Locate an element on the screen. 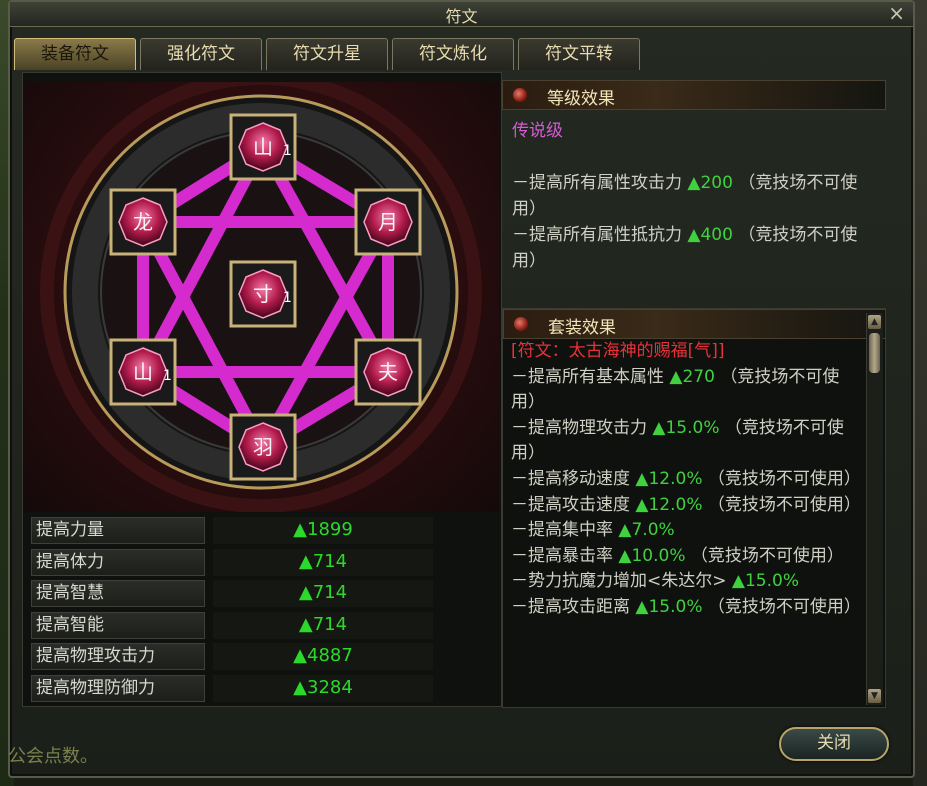  rune-slot-center: 寸 1 is located at coordinates (263, 294).